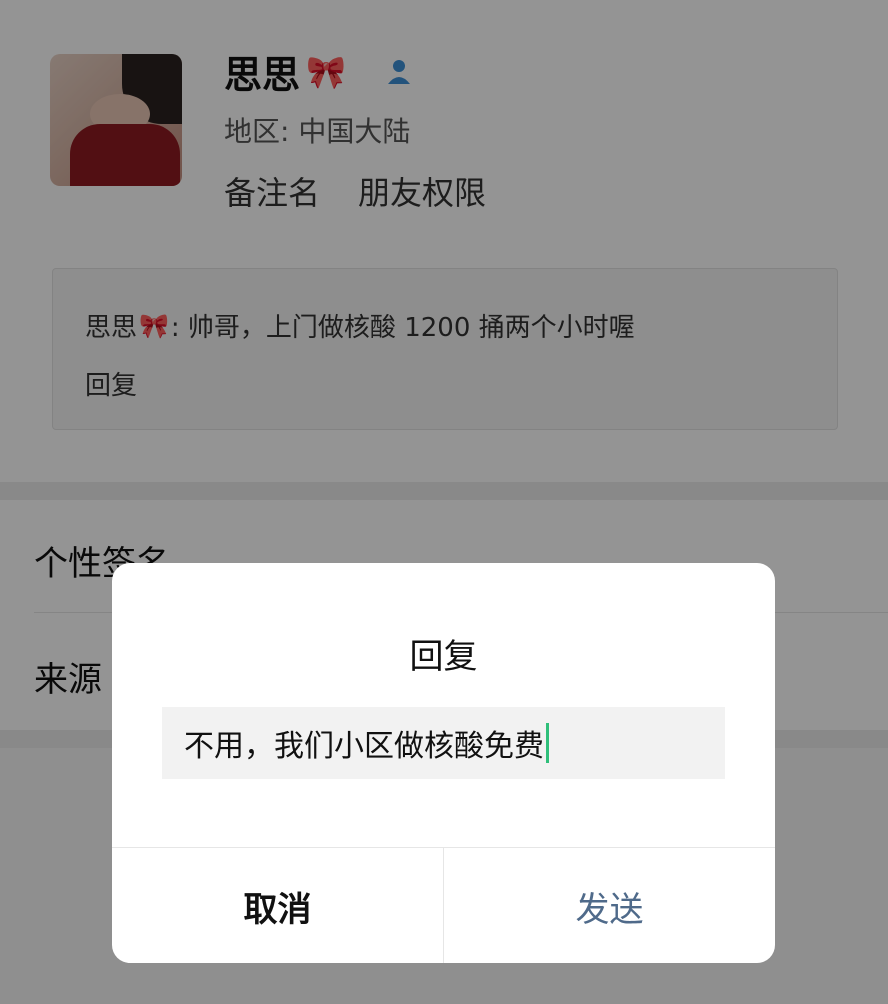  What do you see at coordinates (443, 657) in the screenshot?
I see `dialog-title: 回复` at bounding box center [443, 657].